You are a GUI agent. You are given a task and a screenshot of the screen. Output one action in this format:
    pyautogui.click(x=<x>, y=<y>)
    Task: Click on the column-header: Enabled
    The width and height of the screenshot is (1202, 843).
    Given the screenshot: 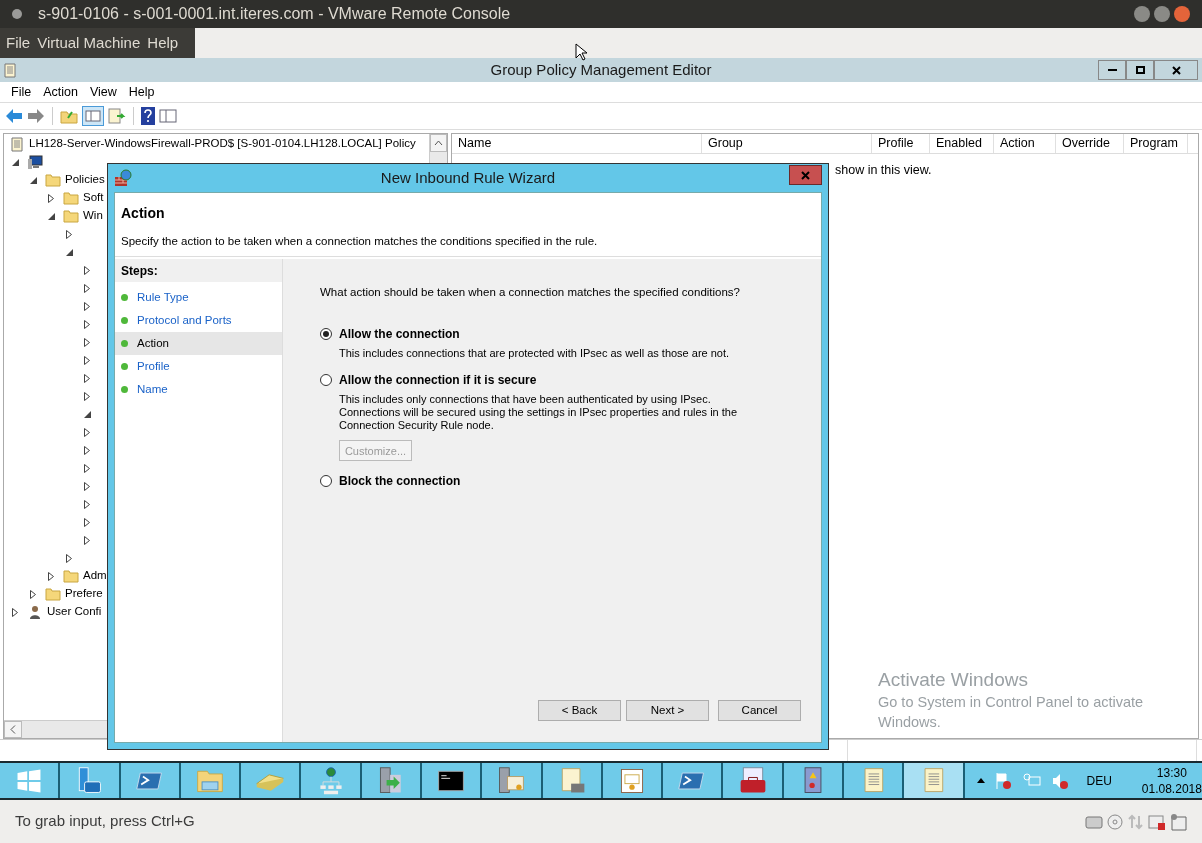 What is the action you would take?
    pyautogui.click(x=962, y=143)
    